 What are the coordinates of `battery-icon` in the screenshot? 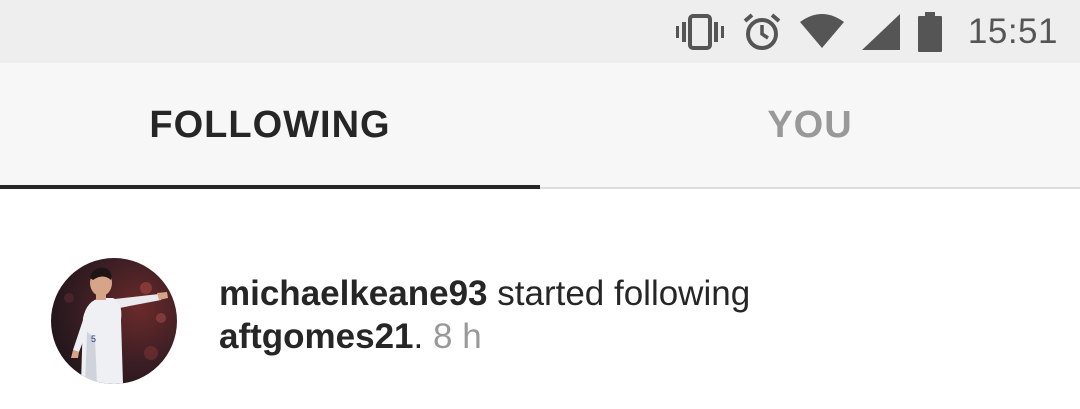 It's located at (929, 32).